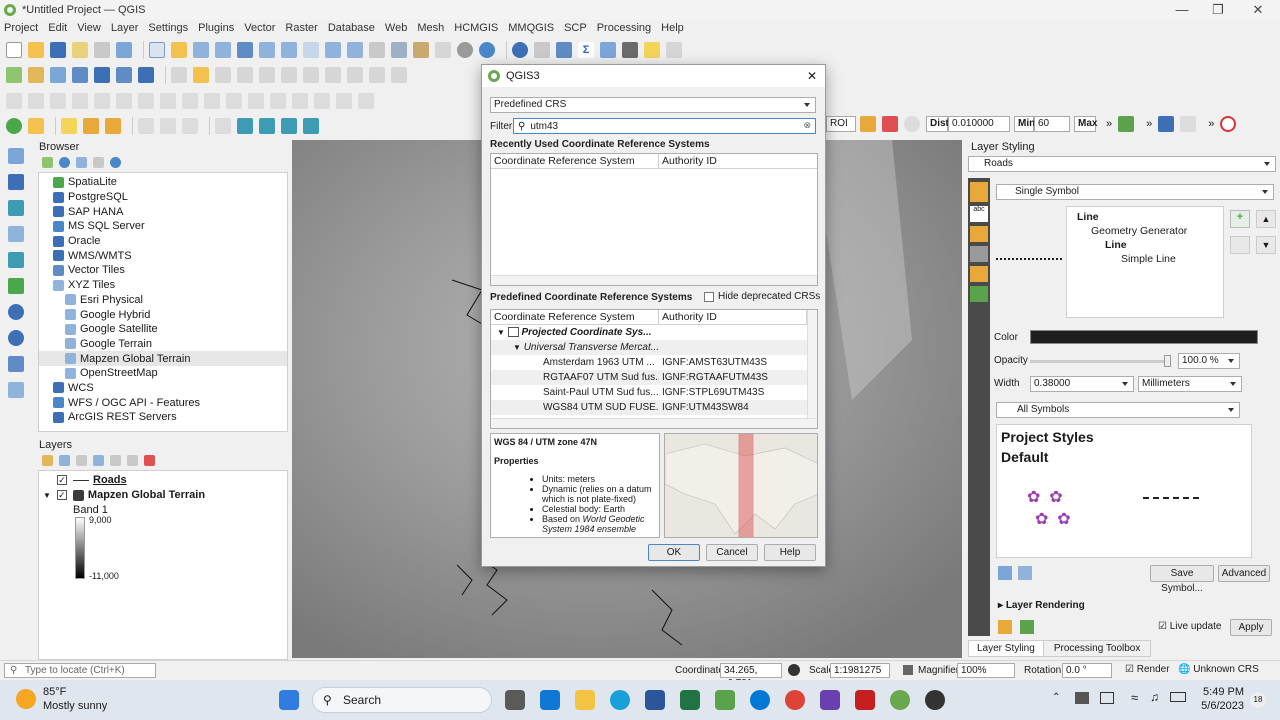 The width and height of the screenshot is (1280, 720). I want to click on paw-symbol-icon-2: ✿ ✿, so click(1053, 519).